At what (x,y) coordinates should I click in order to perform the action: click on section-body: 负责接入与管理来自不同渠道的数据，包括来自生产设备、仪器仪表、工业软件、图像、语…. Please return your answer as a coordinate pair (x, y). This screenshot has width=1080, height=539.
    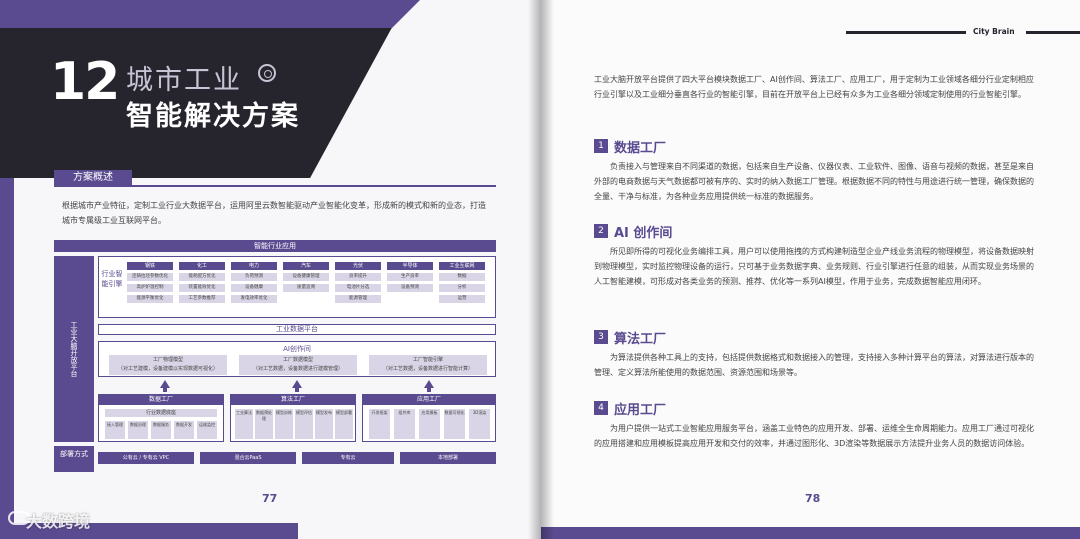
    Looking at the image, I should click on (814, 181).